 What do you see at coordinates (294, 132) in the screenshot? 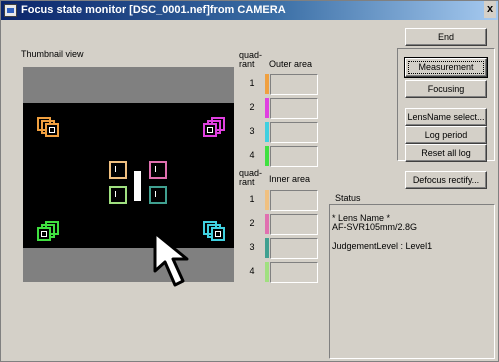
I see `outer-quadrant-3-indicator` at bounding box center [294, 132].